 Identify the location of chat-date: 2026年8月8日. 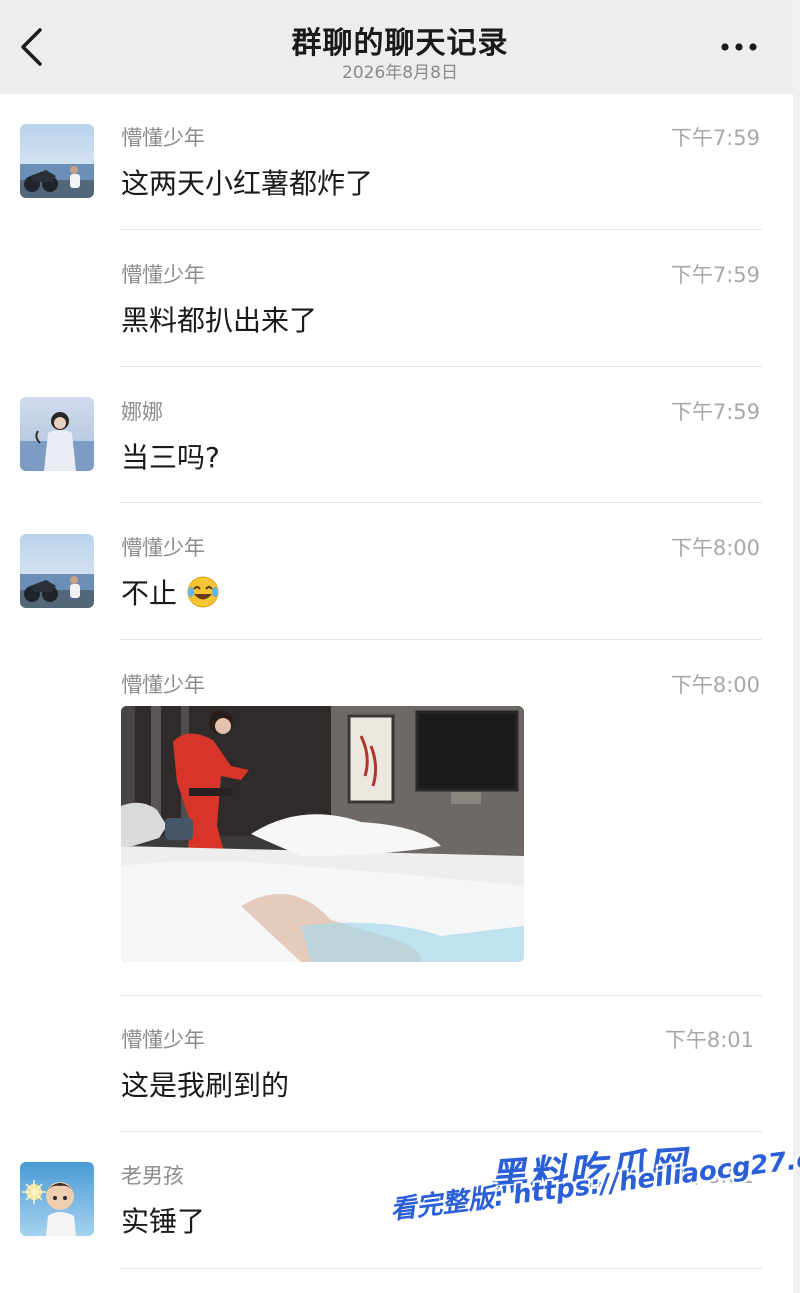
(400, 73).